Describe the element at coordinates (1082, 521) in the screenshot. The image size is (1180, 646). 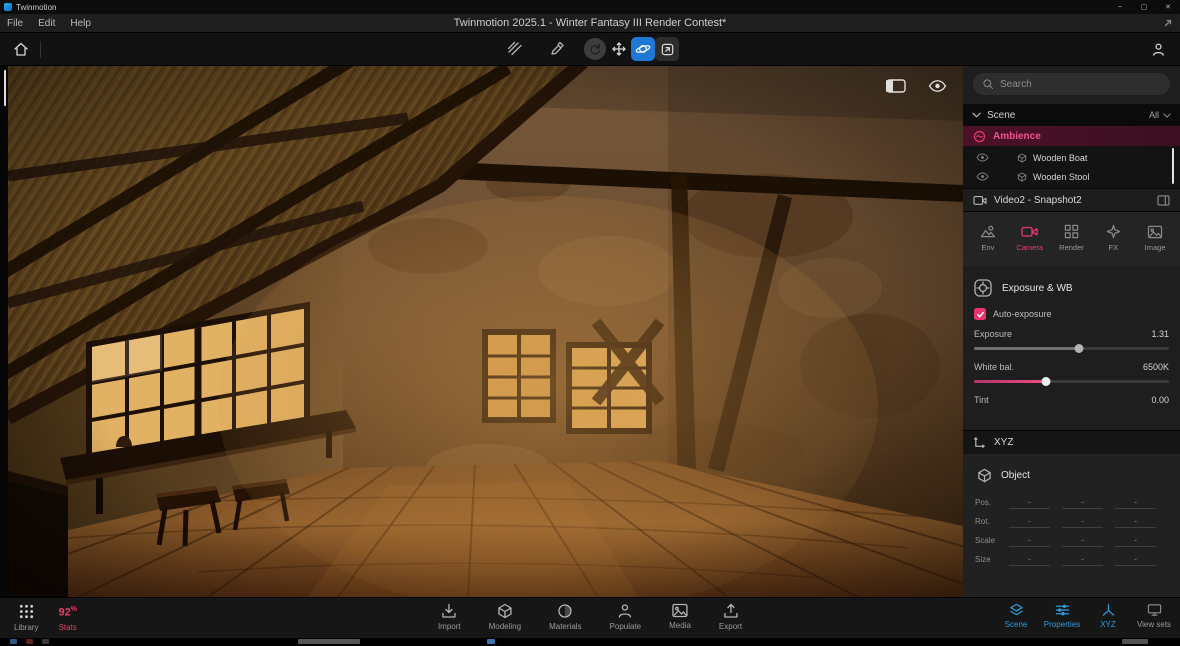
I see `rot-y-field: -` at that location.